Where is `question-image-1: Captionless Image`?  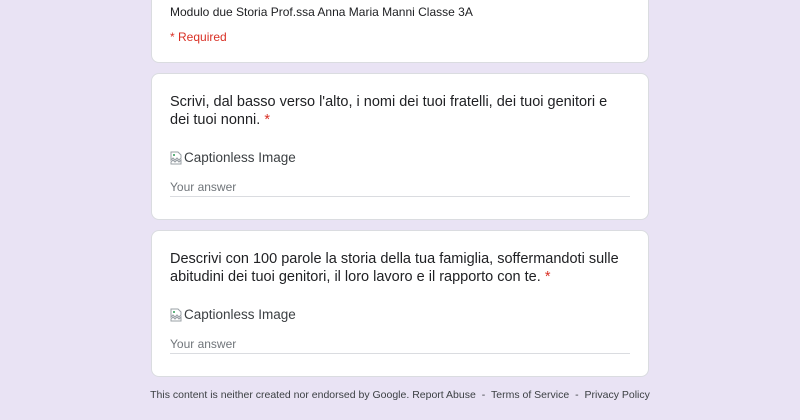
question-image-1: Captionless Image is located at coordinates (233, 157).